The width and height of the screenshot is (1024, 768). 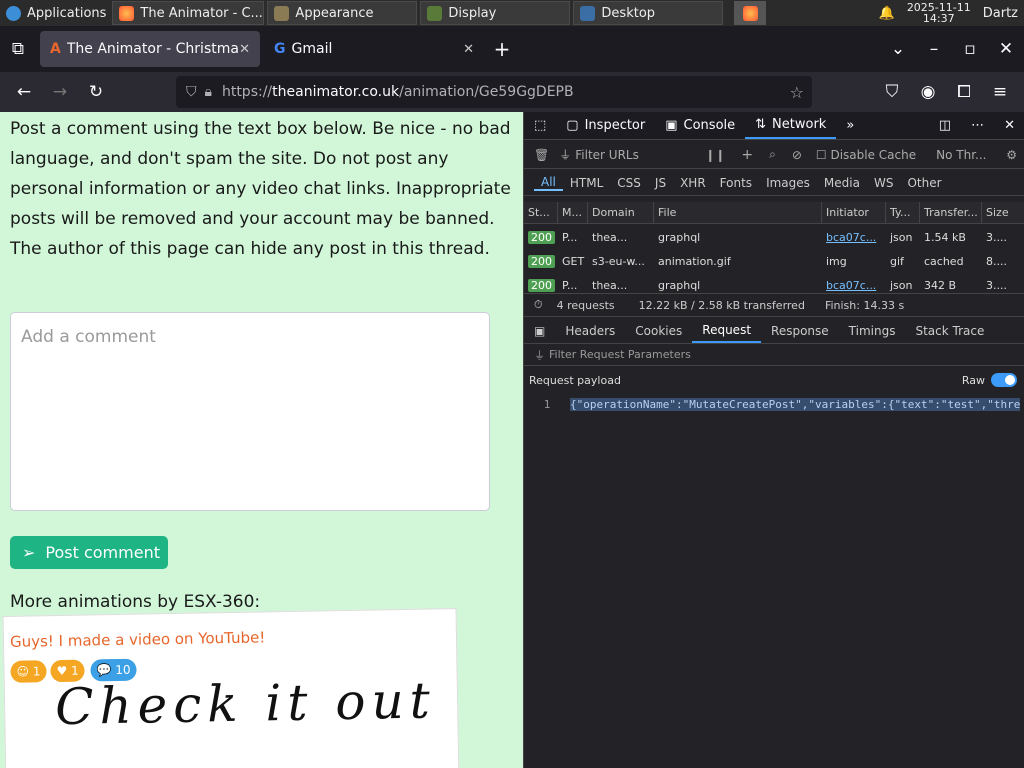 What do you see at coordinates (548, 183) in the screenshot?
I see `type-filter-all: All` at bounding box center [548, 183].